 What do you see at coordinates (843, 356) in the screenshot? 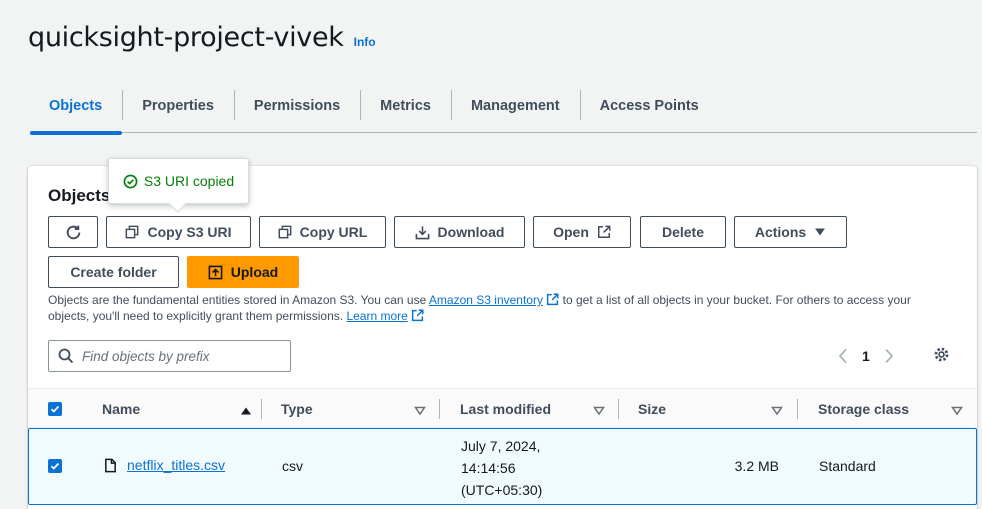
I see `chevron-left-icon` at bounding box center [843, 356].